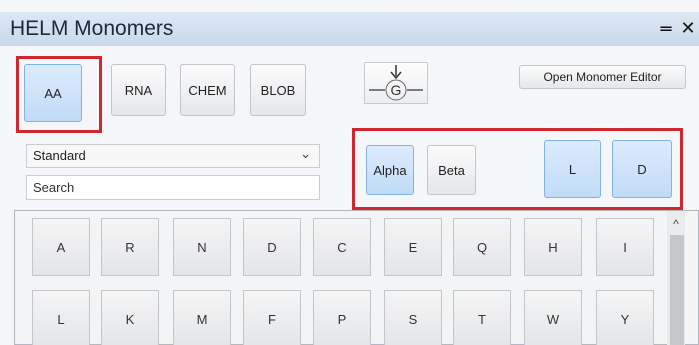  I want to click on monomer-cell: Y, so click(625, 317).